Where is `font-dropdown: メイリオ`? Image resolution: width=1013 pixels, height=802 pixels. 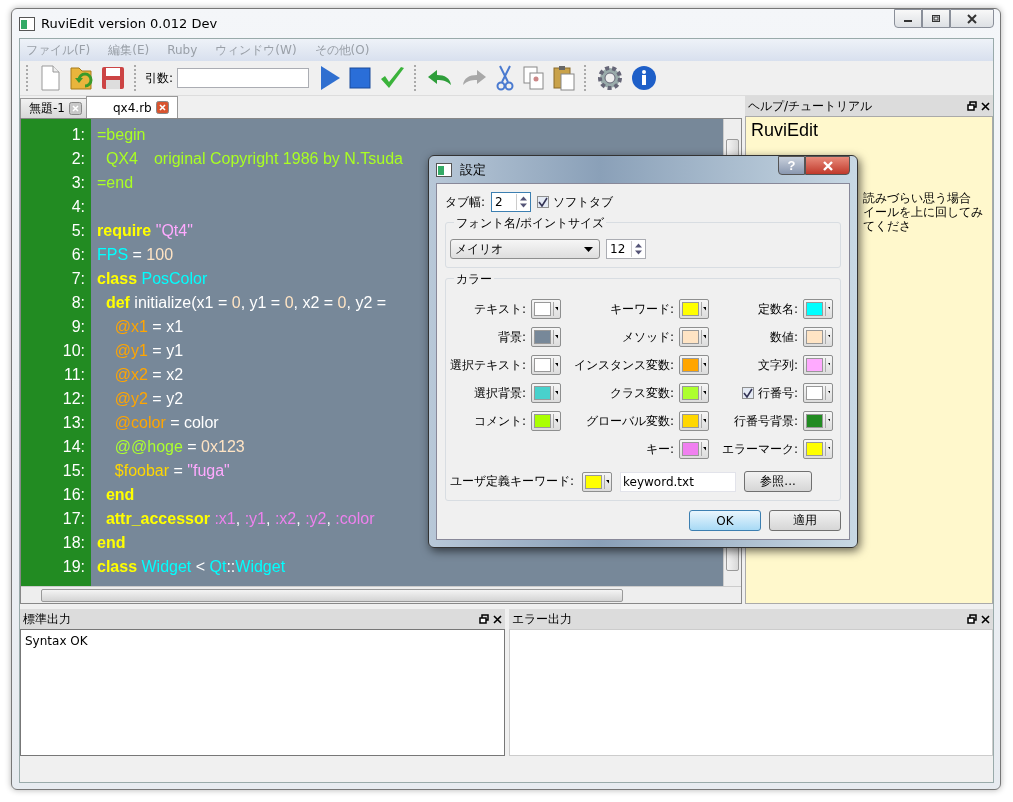 font-dropdown: メイリオ is located at coordinates (525, 249).